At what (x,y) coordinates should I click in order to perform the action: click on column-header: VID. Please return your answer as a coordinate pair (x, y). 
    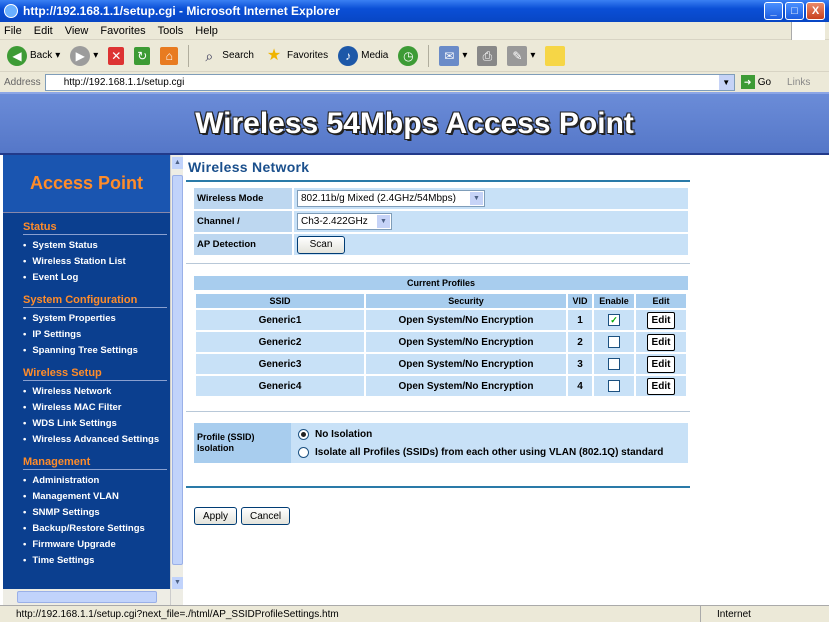
    Looking at the image, I should click on (580, 301).